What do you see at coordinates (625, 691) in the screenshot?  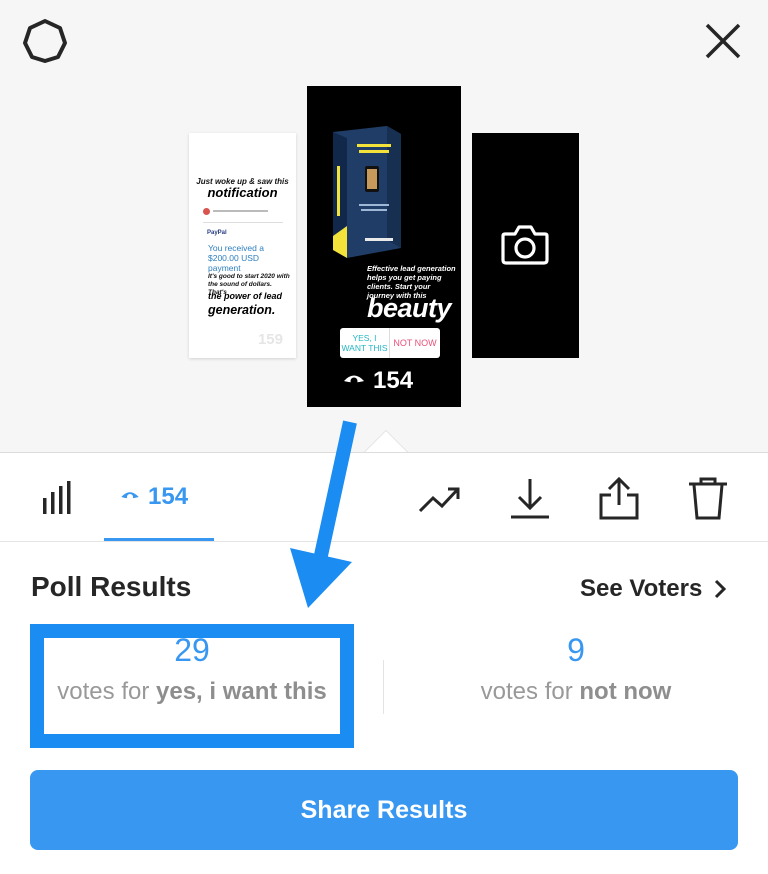 I see `vote-label-option: not now` at bounding box center [625, 691].